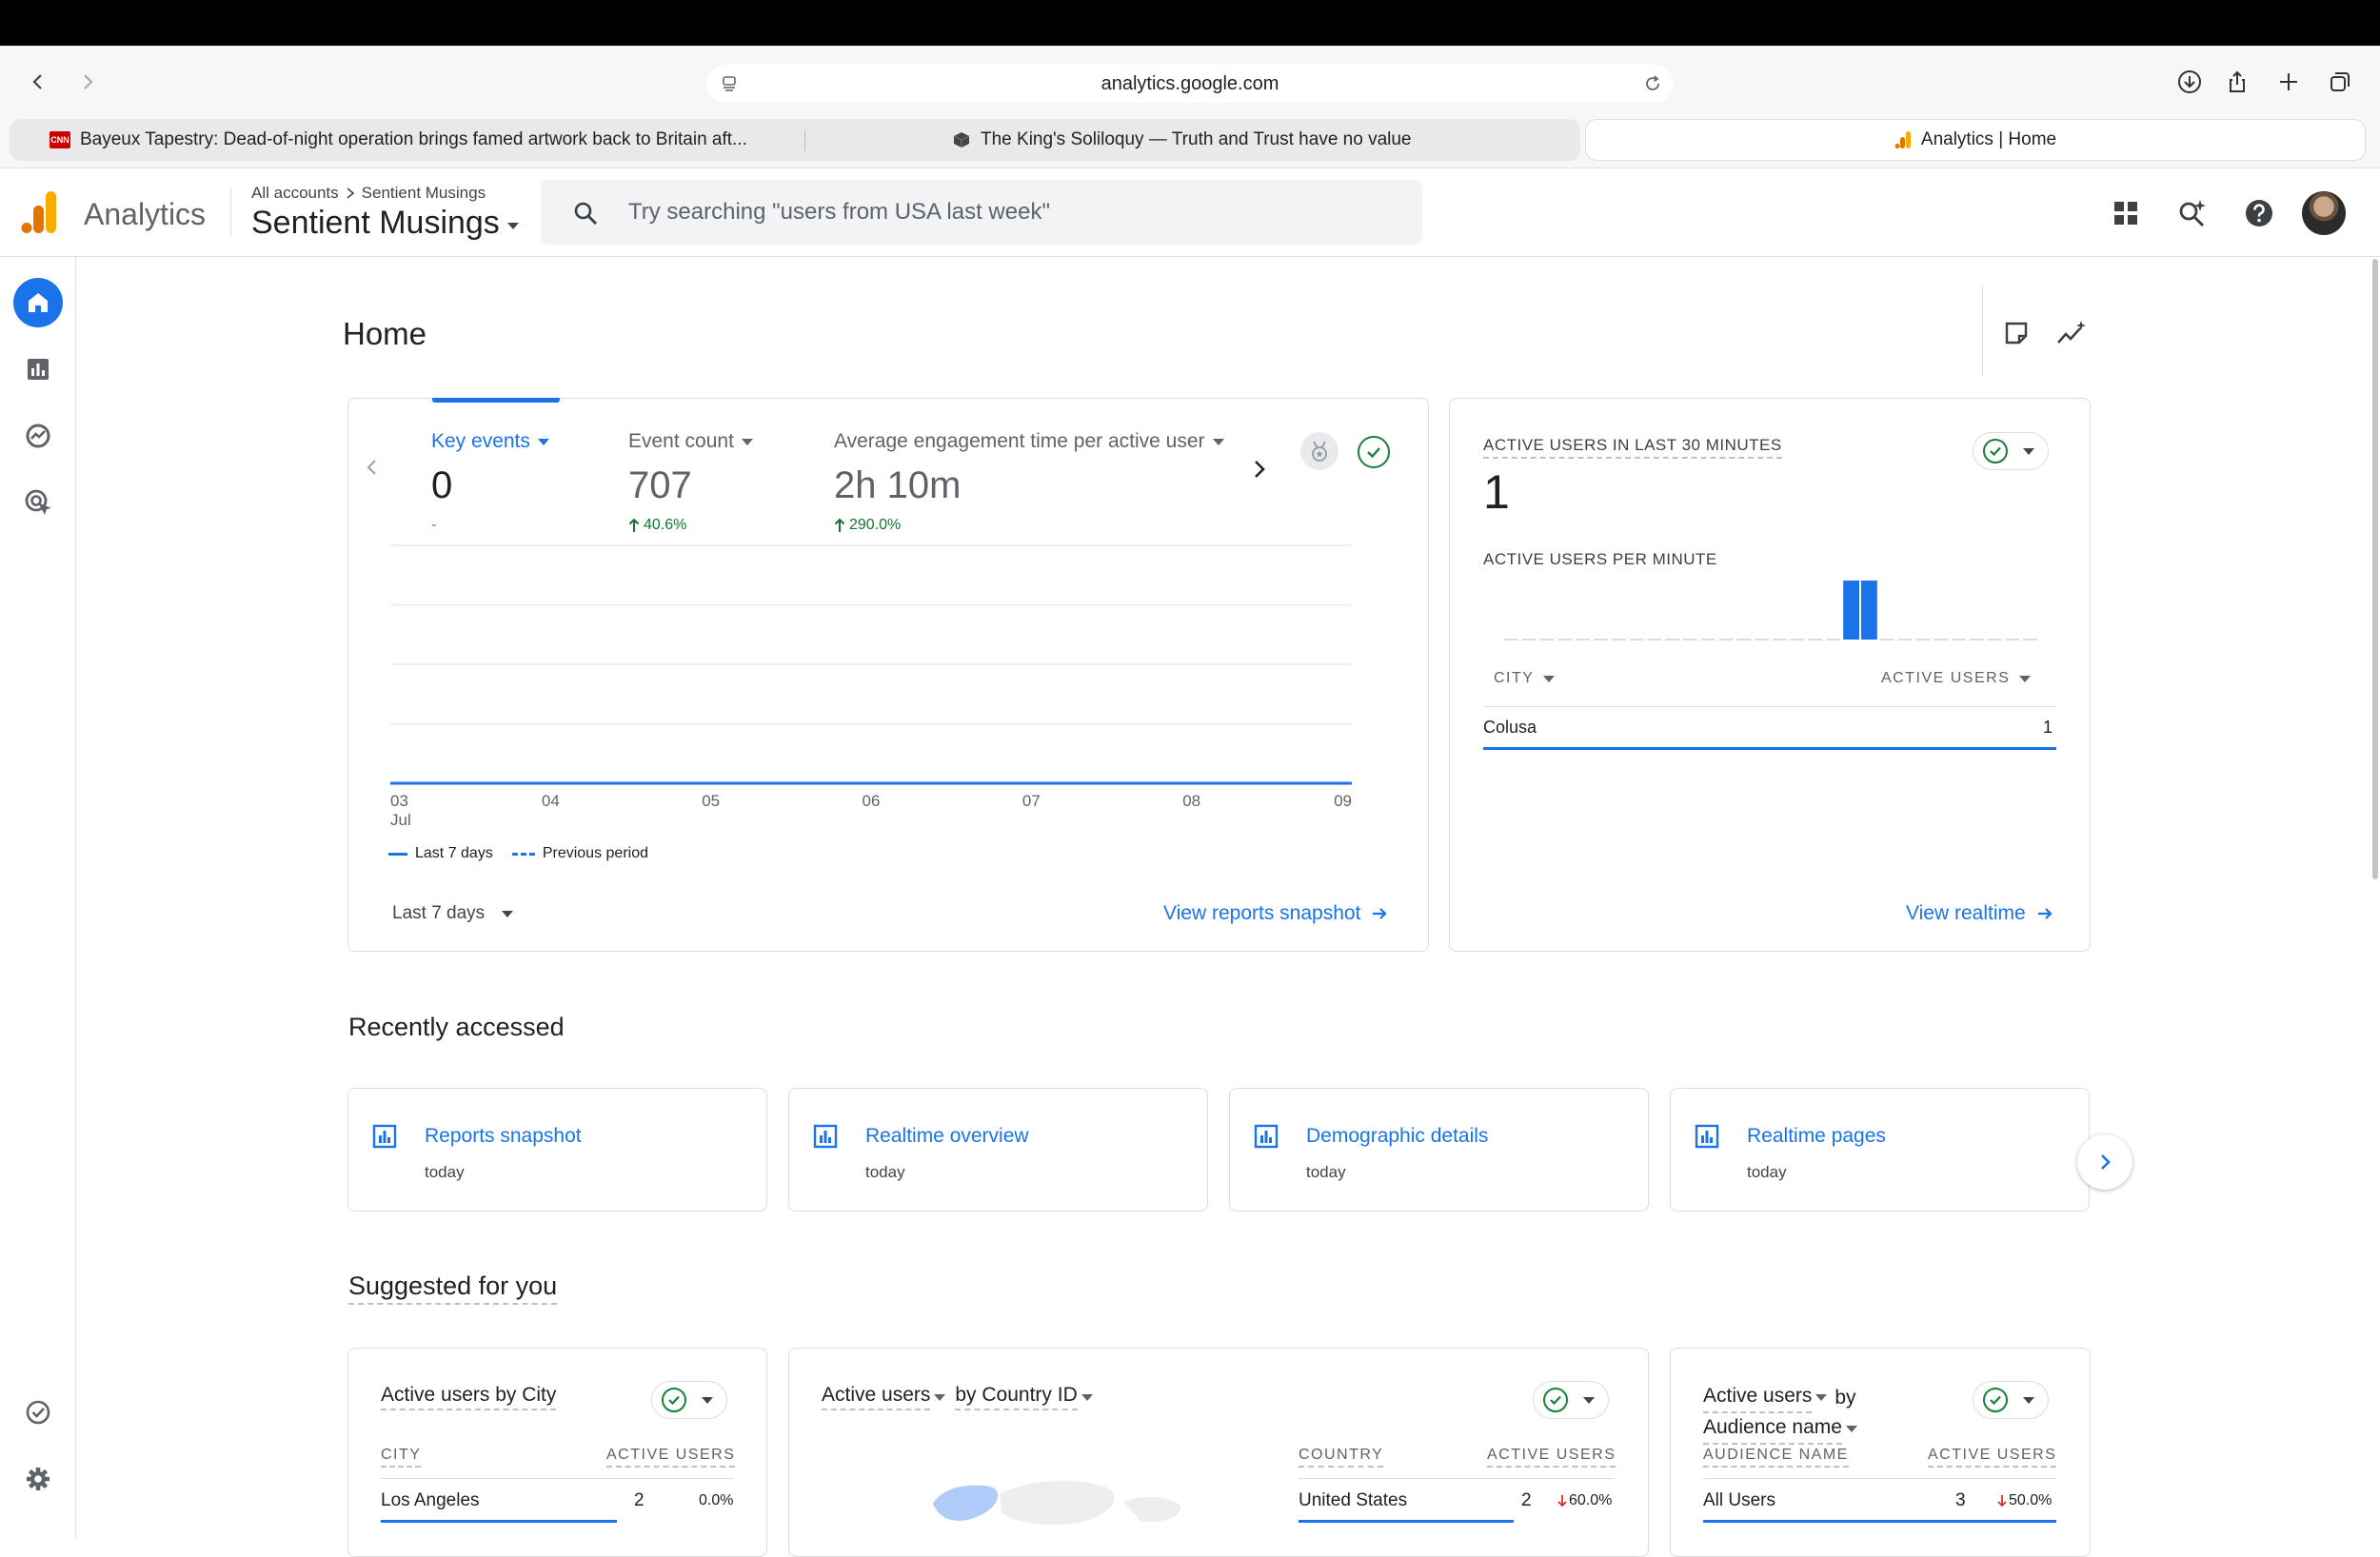 The image size is (2380, 1557). What do you see at coordinates (38, 502) in the screenshot?
I see `nav-advertising` at bounding box center [38, 502].